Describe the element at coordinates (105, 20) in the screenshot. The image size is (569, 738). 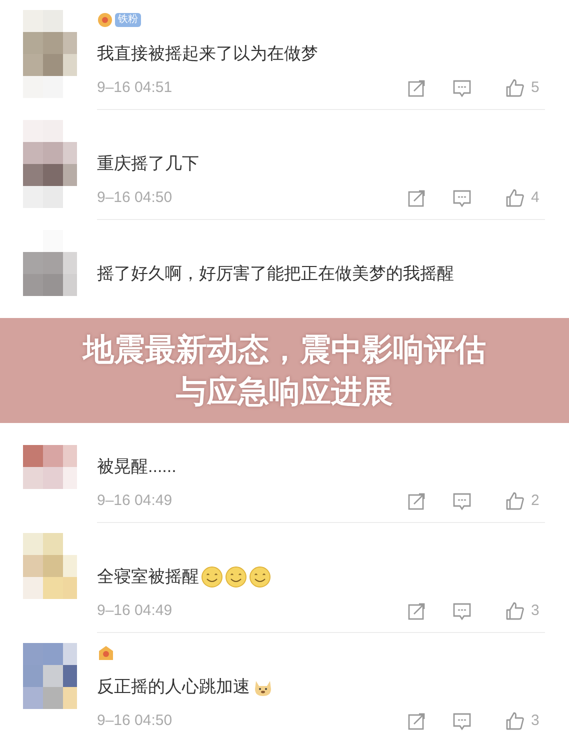
I see `medal-icon` at that location.